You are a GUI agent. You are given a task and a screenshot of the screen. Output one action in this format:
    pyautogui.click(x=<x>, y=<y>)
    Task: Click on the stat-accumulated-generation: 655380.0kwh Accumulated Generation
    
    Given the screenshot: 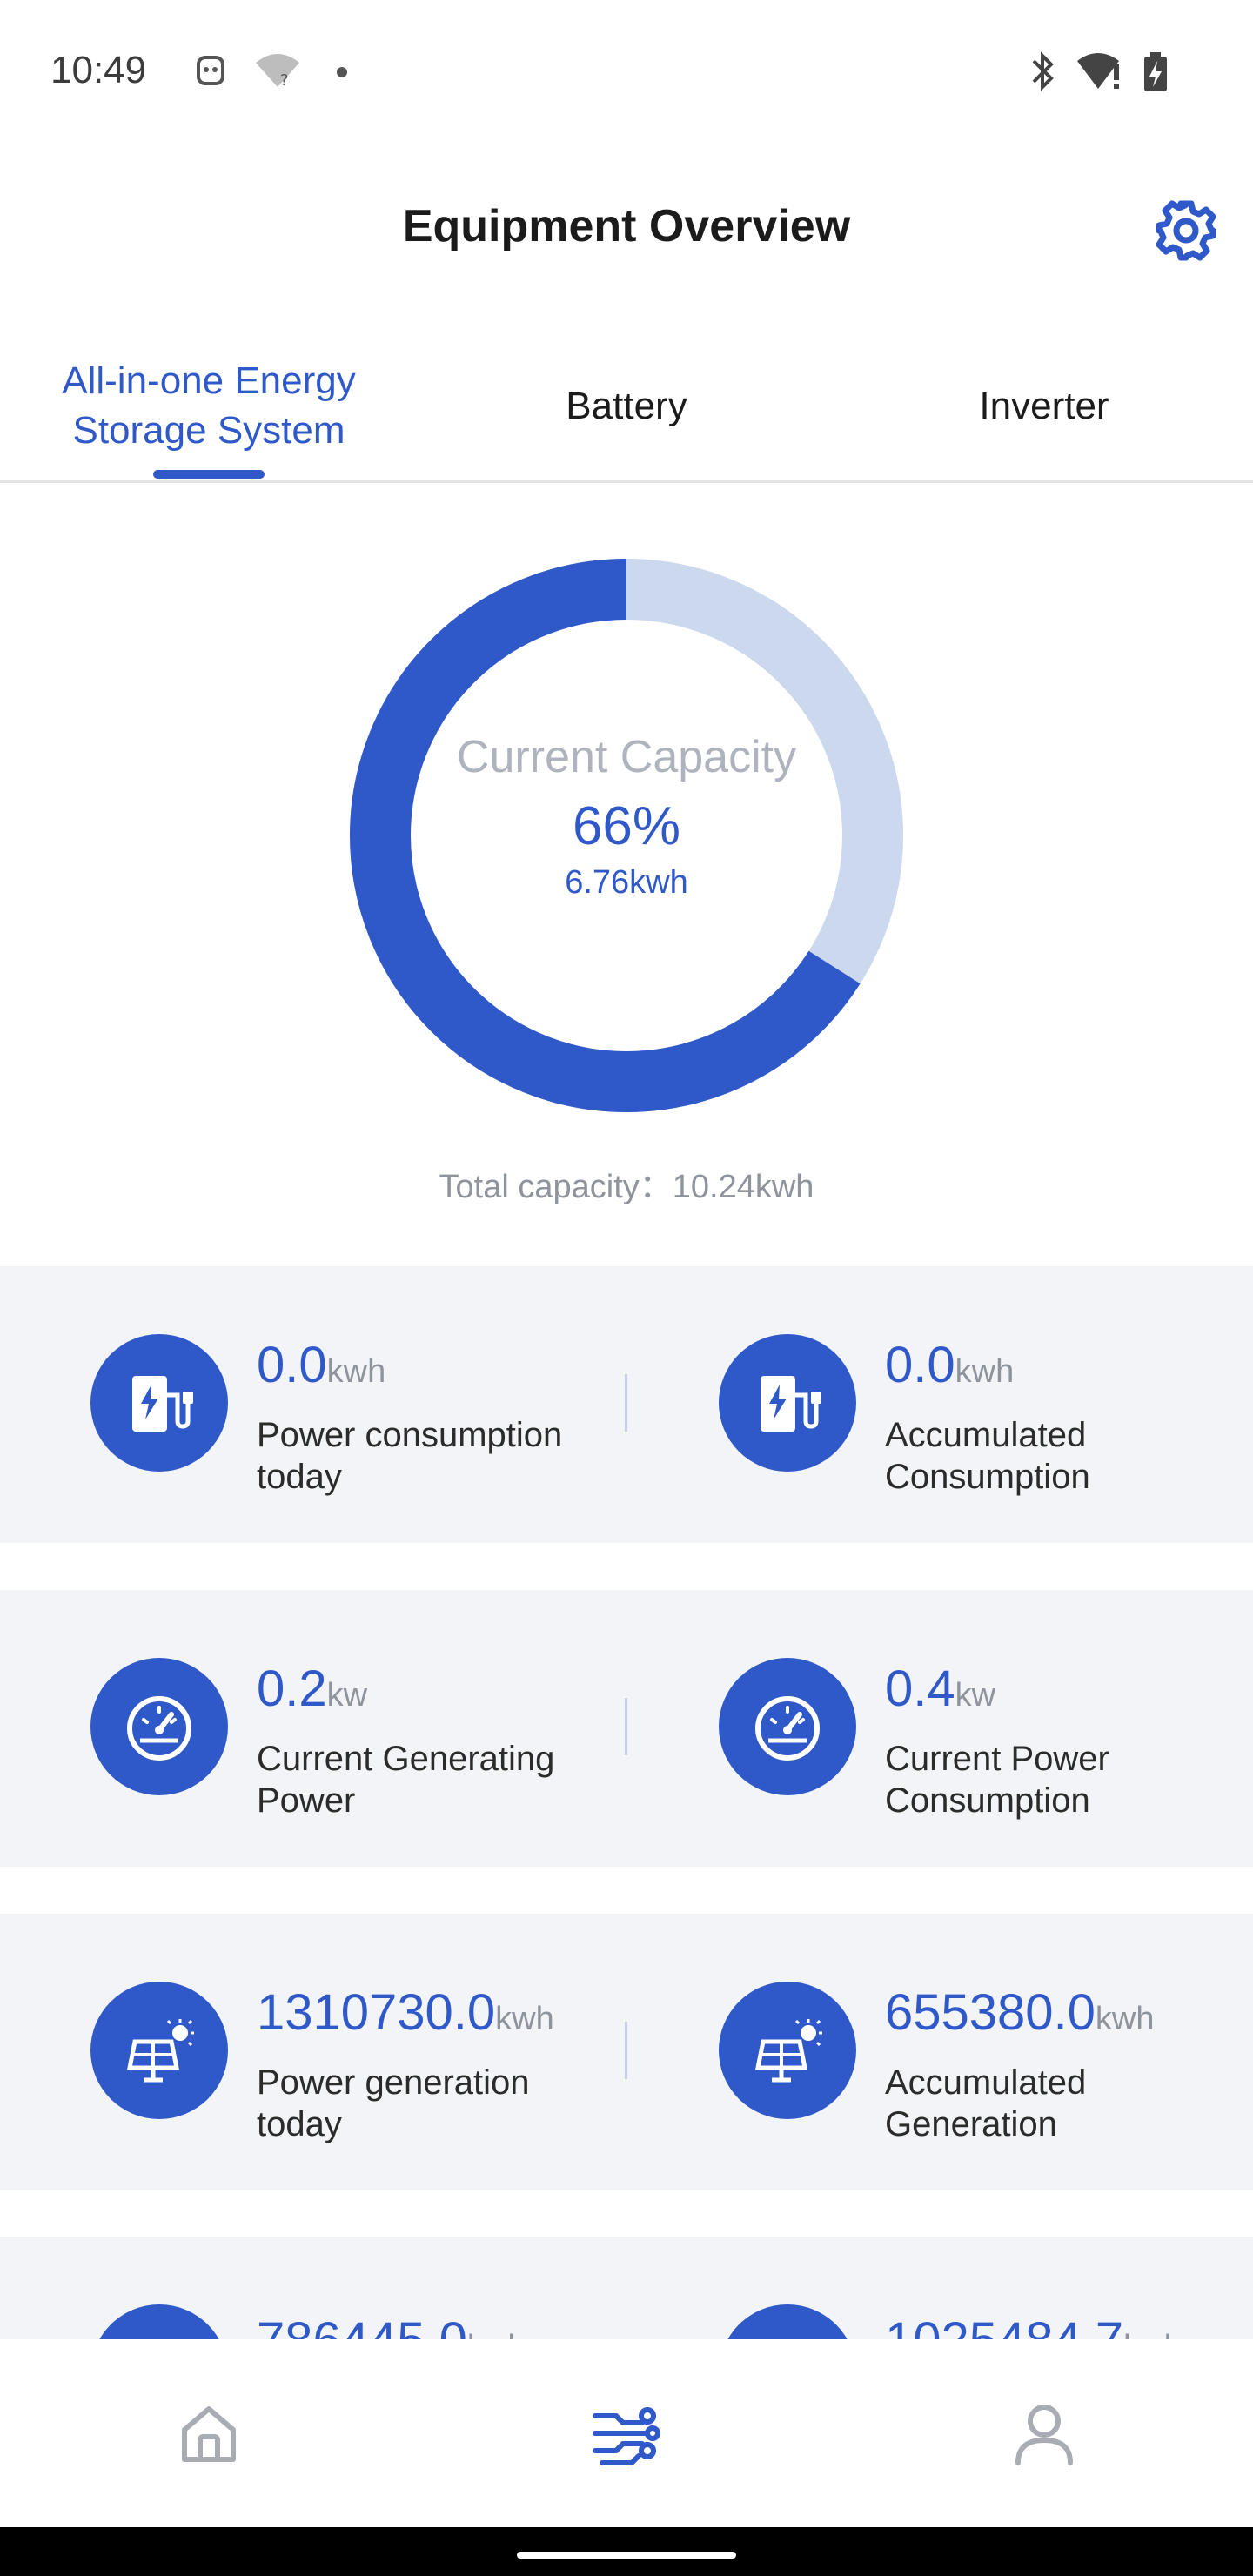 What is the action you would take?
    pyautogui.click(x=940, y=2052)
    